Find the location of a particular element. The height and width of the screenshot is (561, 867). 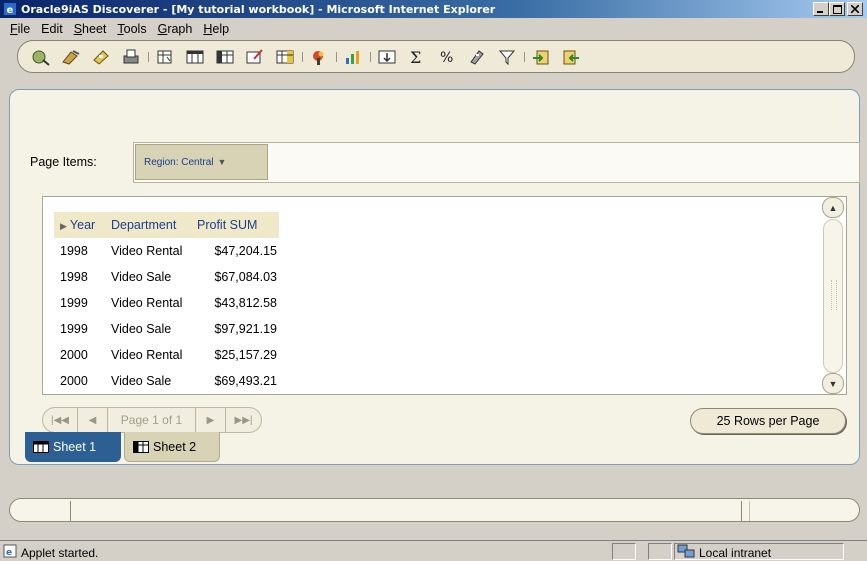

cell-profit: $69,493.21 is located at coordinates (237, 381).